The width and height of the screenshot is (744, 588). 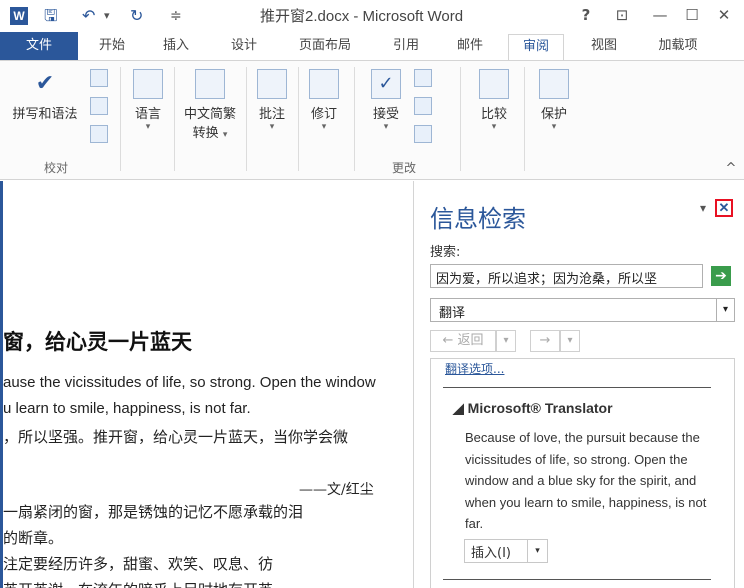 I want to click on language-label: 语言, so click(x=147, y=114).